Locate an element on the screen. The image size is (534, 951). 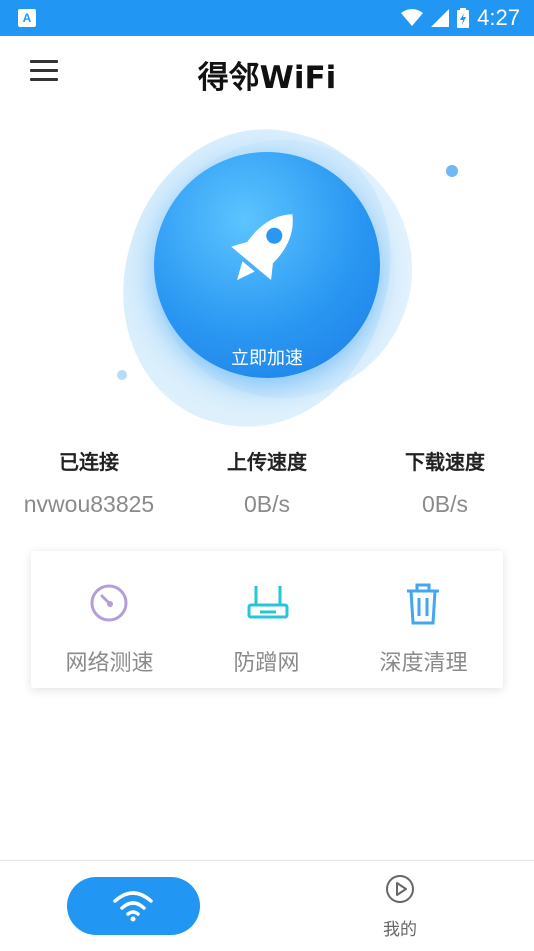
status-icons: 4:27 is located at coordinates (460, 18).